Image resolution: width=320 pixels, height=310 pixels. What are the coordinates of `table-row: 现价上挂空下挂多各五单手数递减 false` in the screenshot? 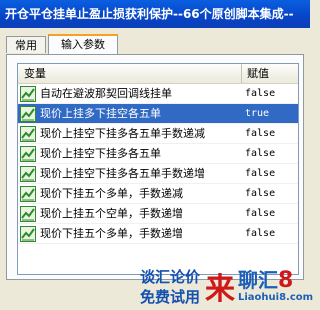 It's located at (158, 134).